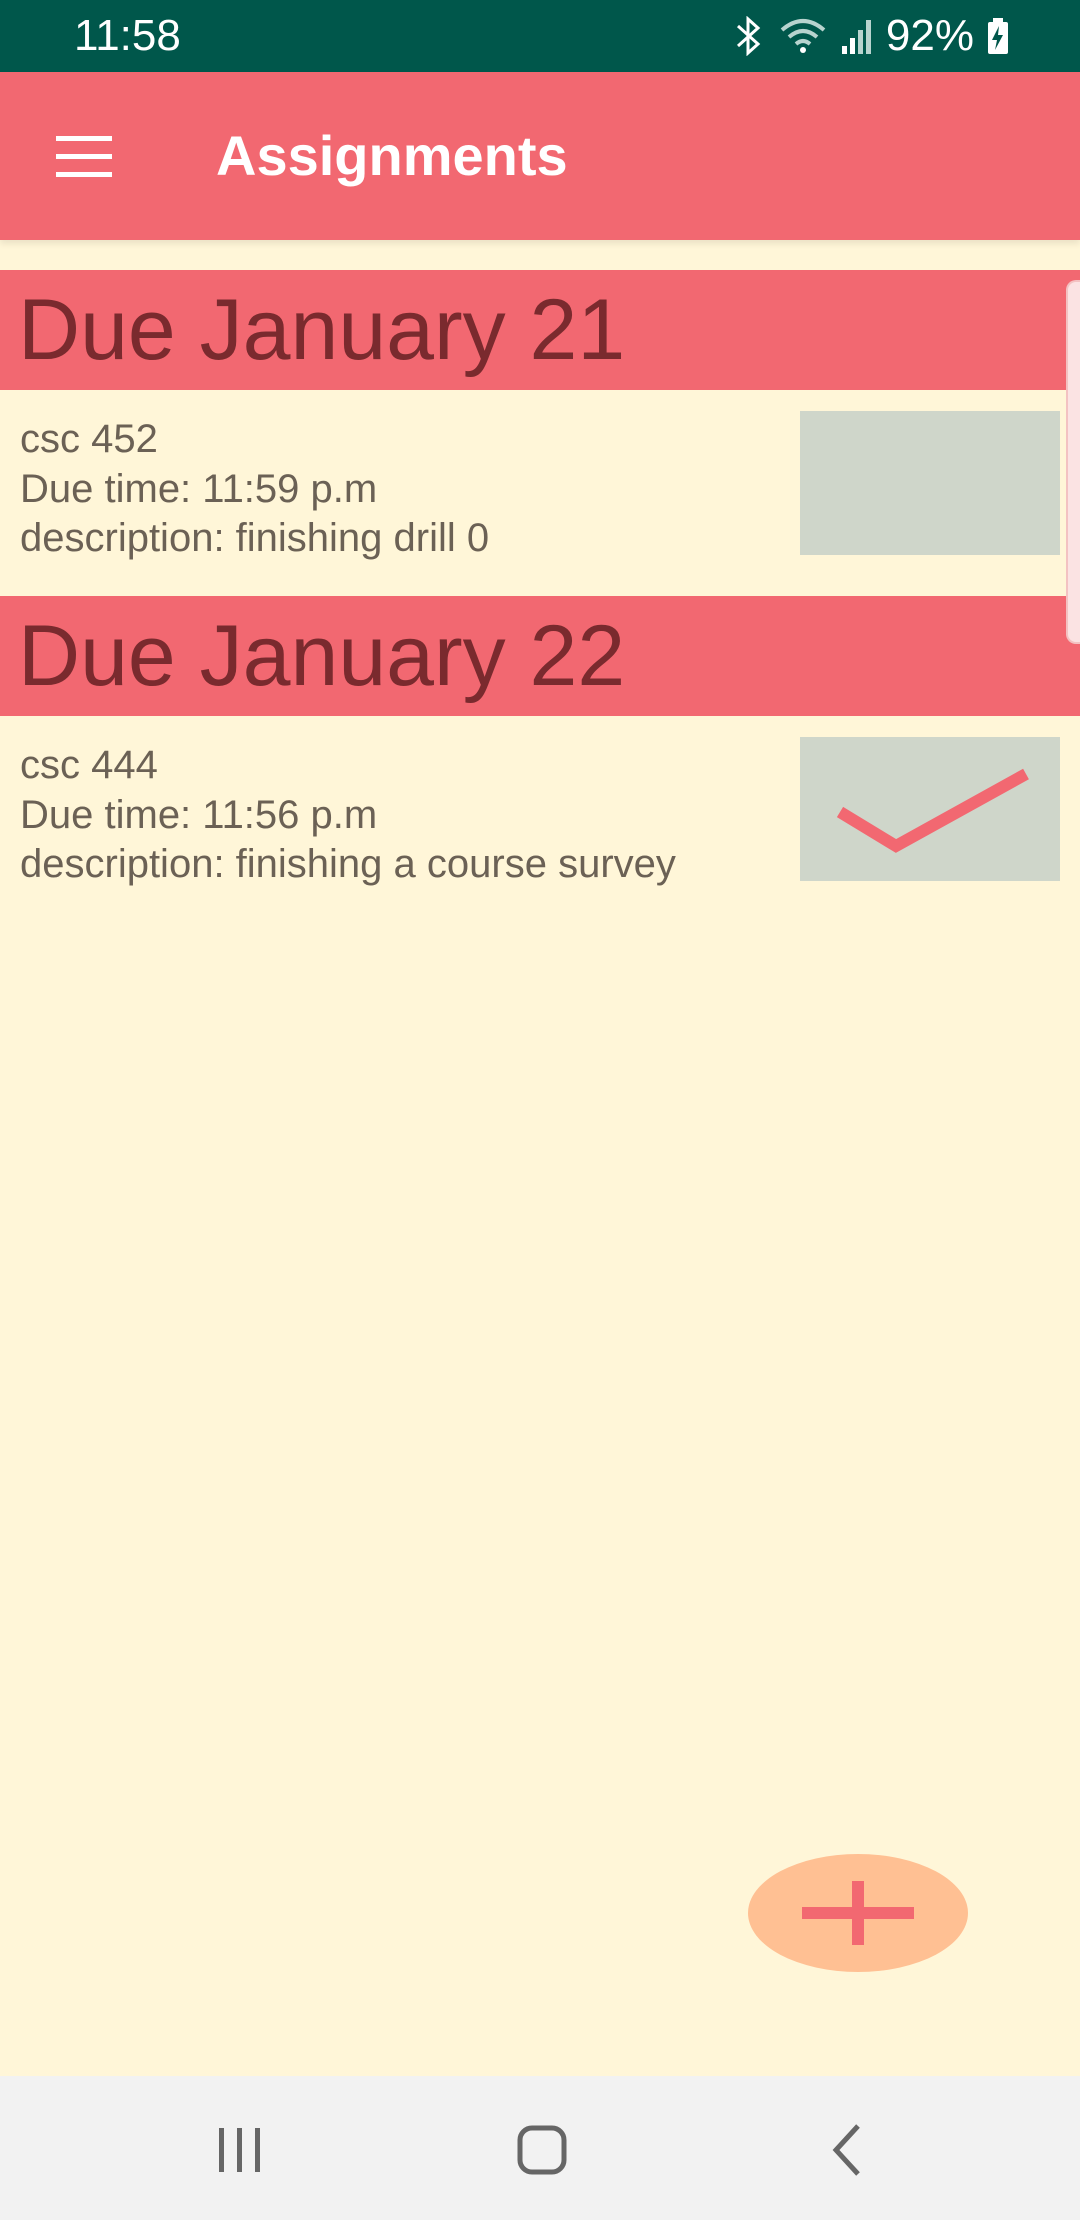 The width and height of the screenshot is (1080, 2220). I want to click on assignment-due-time: Due time: 11:59 p.m, so click(199, 489).